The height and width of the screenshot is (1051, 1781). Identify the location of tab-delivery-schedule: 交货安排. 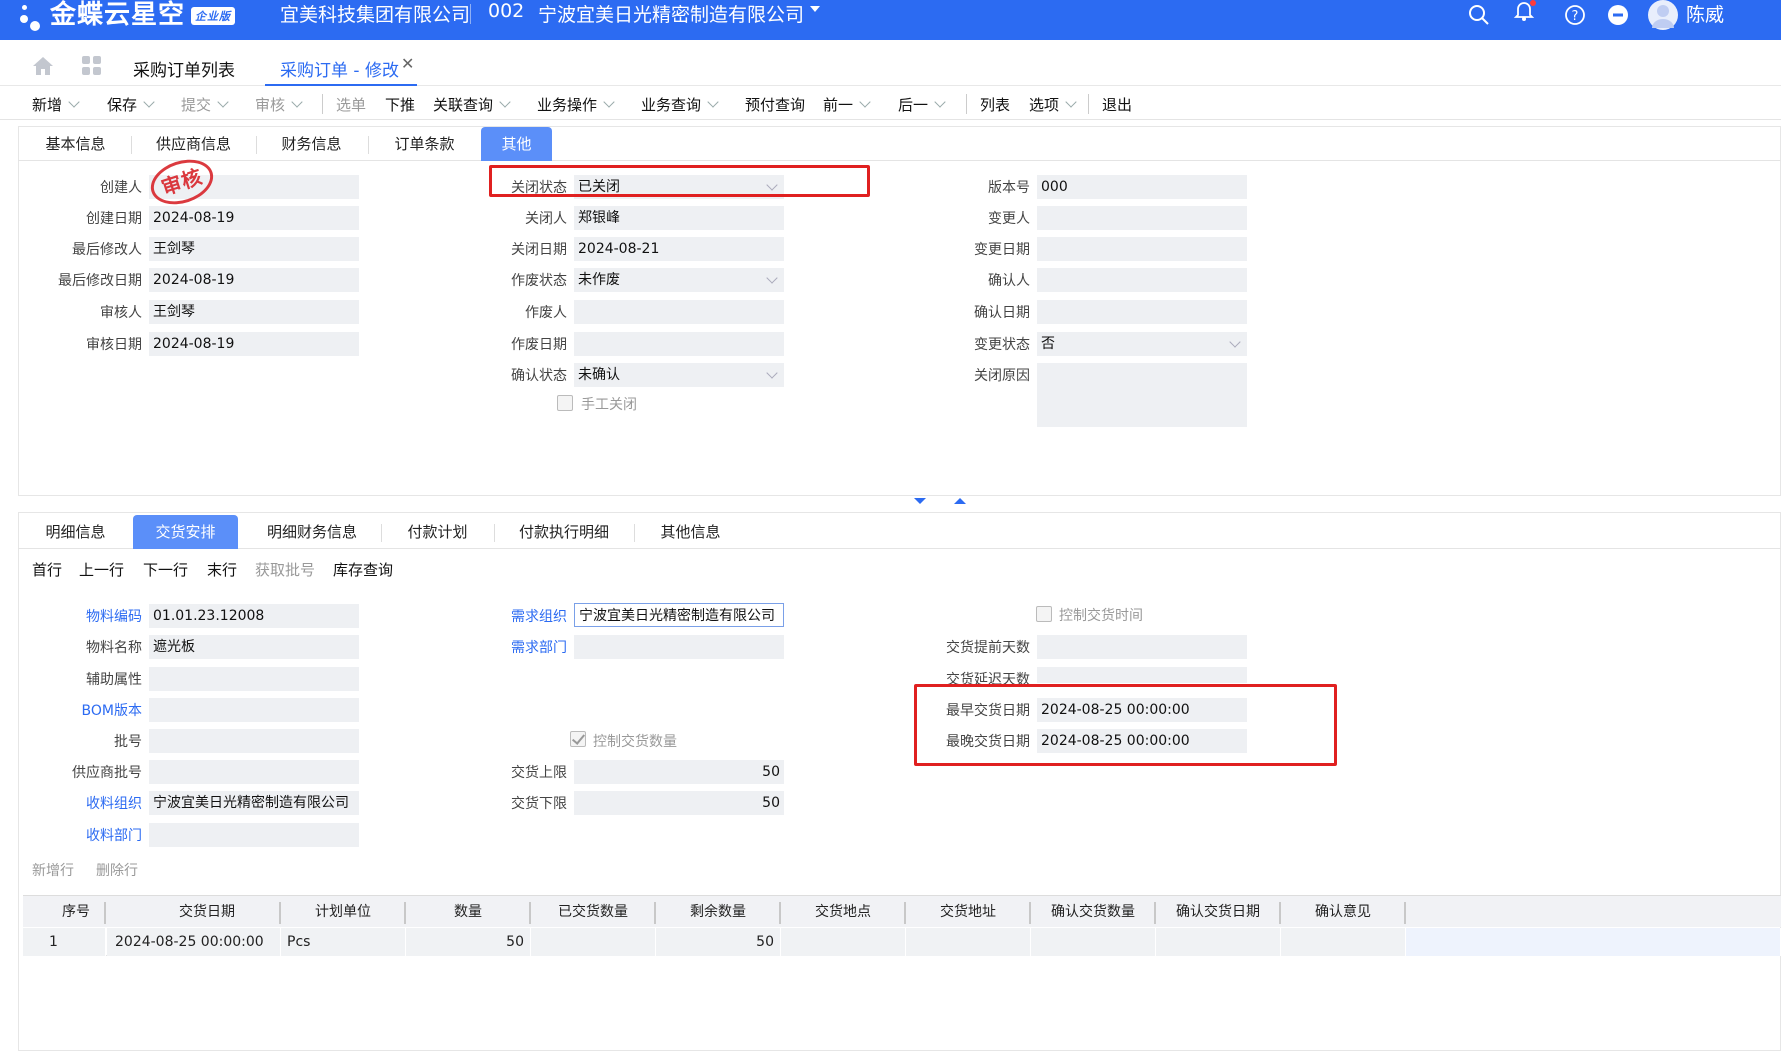
(185, 532).